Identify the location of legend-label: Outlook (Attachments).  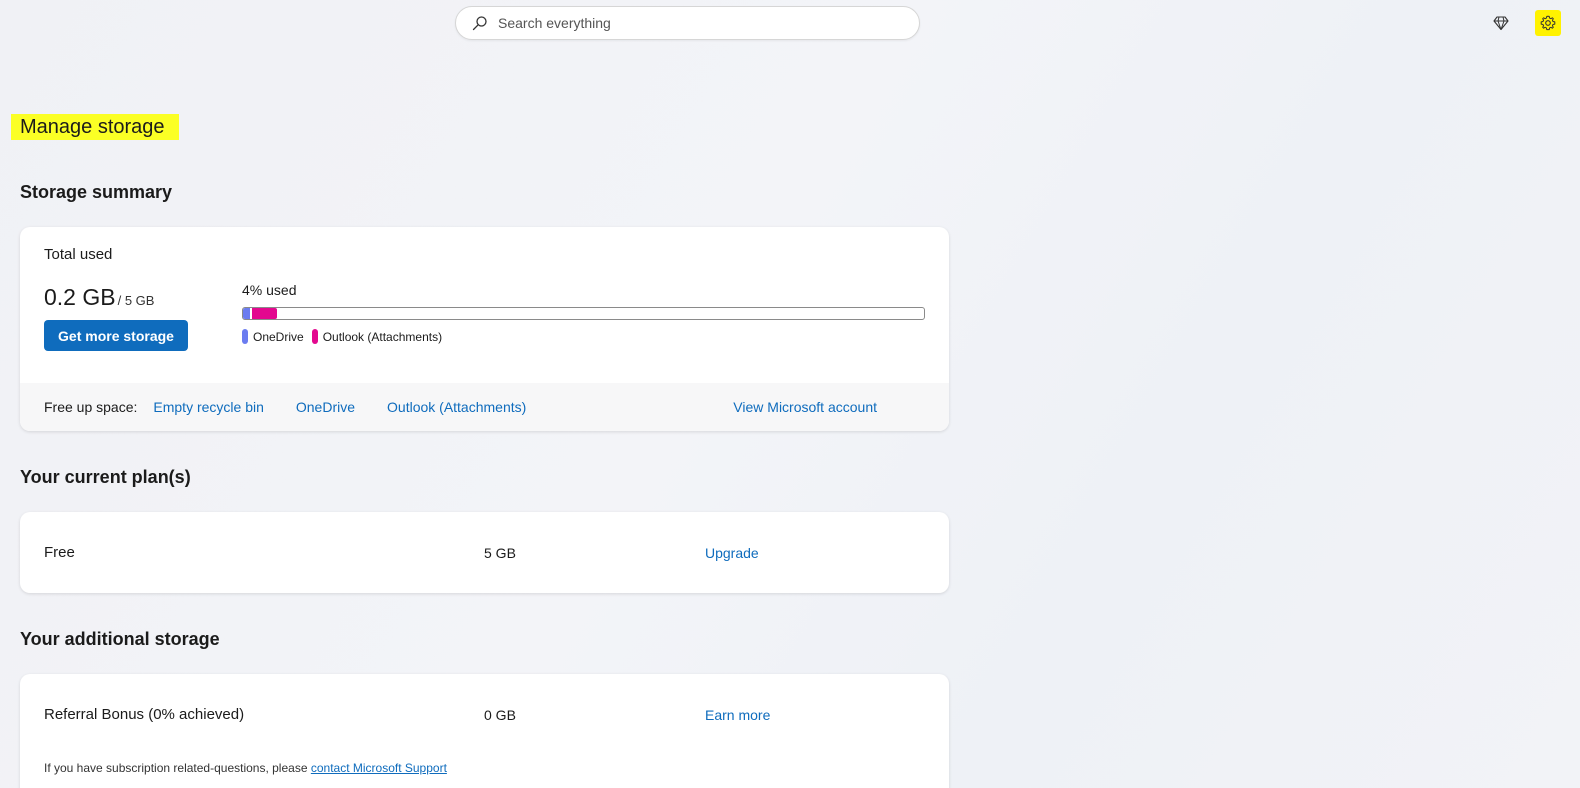
(382, 336).